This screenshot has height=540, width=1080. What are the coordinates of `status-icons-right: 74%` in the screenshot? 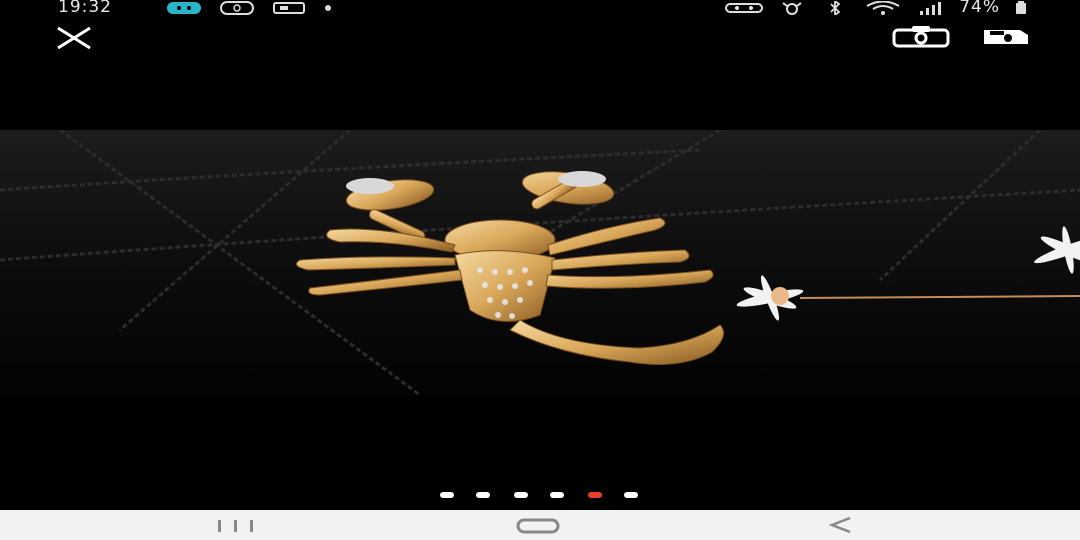 It's located at (876, 8).